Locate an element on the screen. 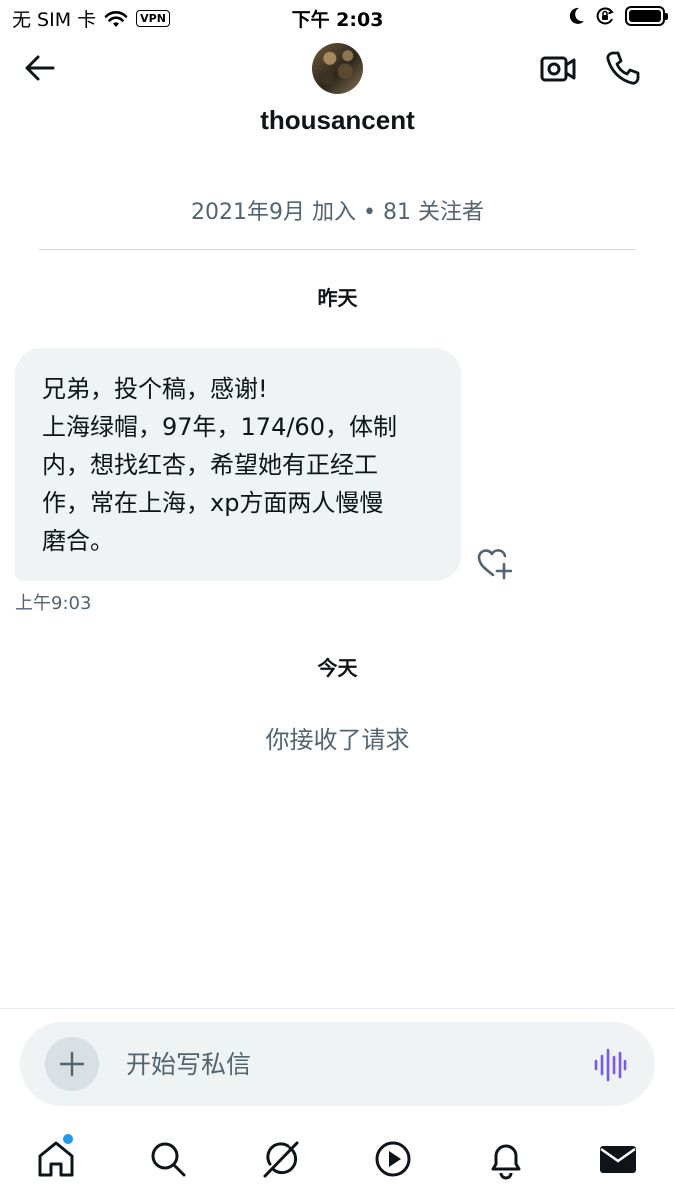  play-icon is located at coordinates (393, 1159).